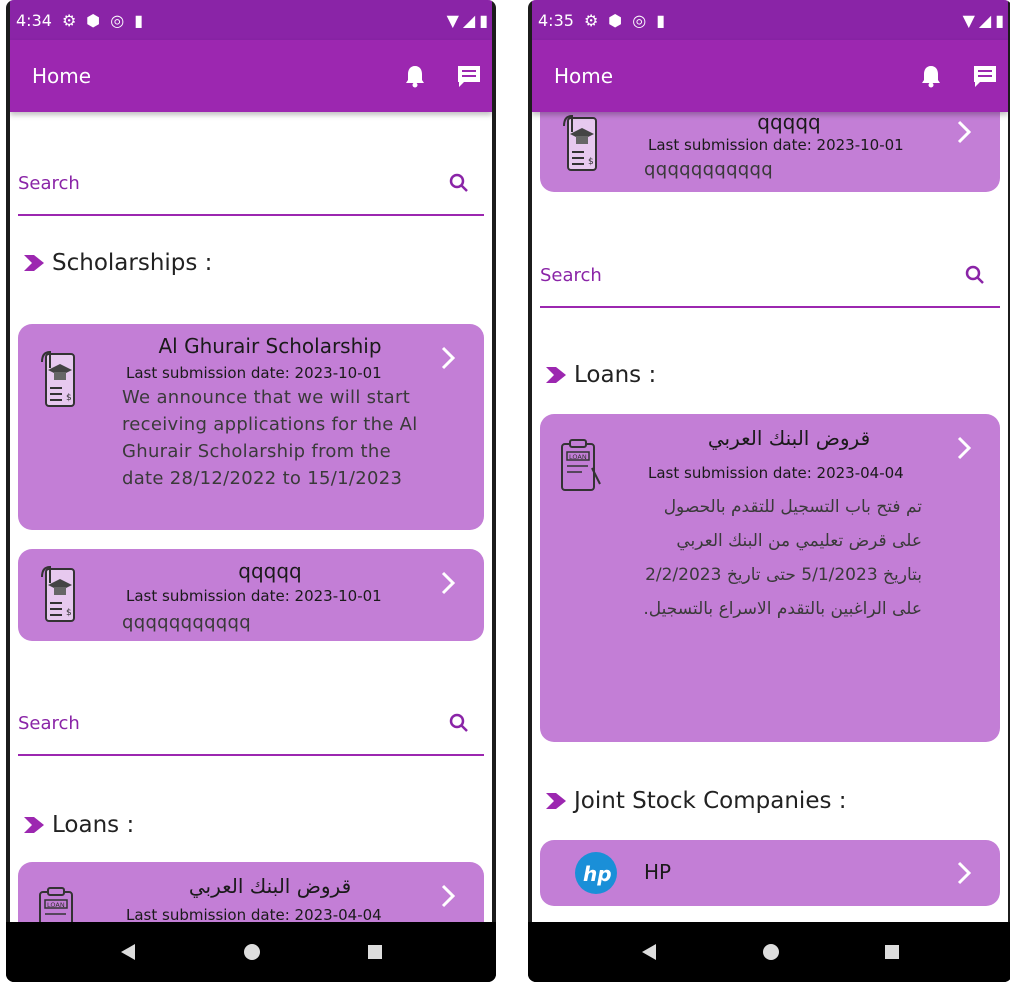 The image size is (1010, 982). Describe the element at coordinates (776, 473) in the screenshot. I see `card-date: Last submission date: 2023-04-04` at that location.